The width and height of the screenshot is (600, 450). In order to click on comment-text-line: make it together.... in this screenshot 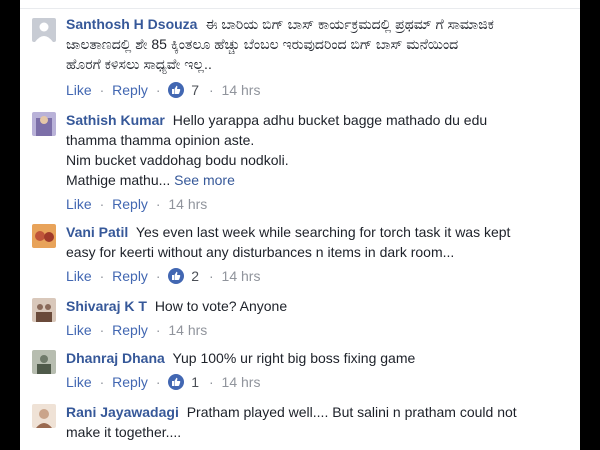, I will do `click(124, 432)`.